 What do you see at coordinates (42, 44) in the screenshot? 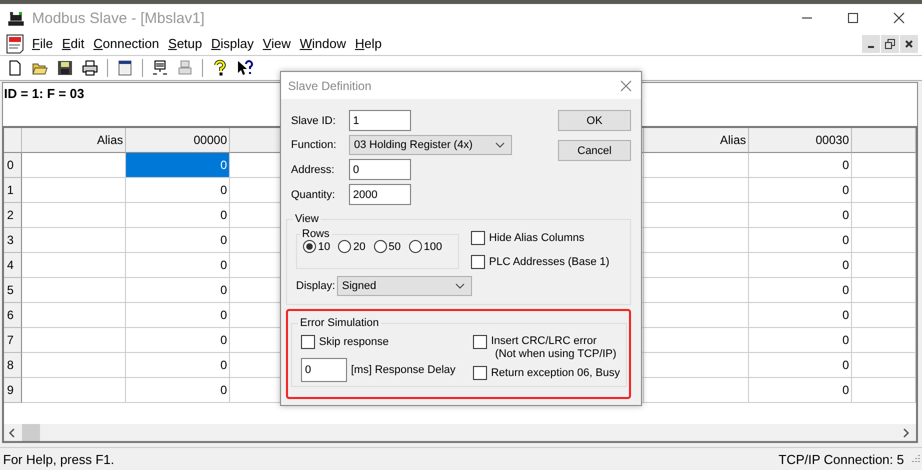
I see `menu-item: File` at bounding box center [42, 44].